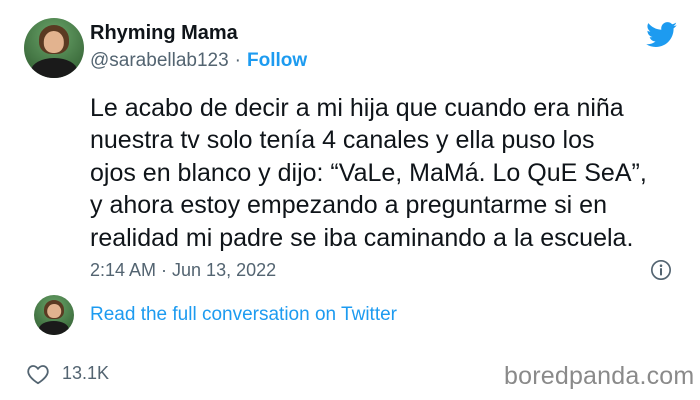  I want to click on author-display-name: Rhyming Mama, so click(164, 33).